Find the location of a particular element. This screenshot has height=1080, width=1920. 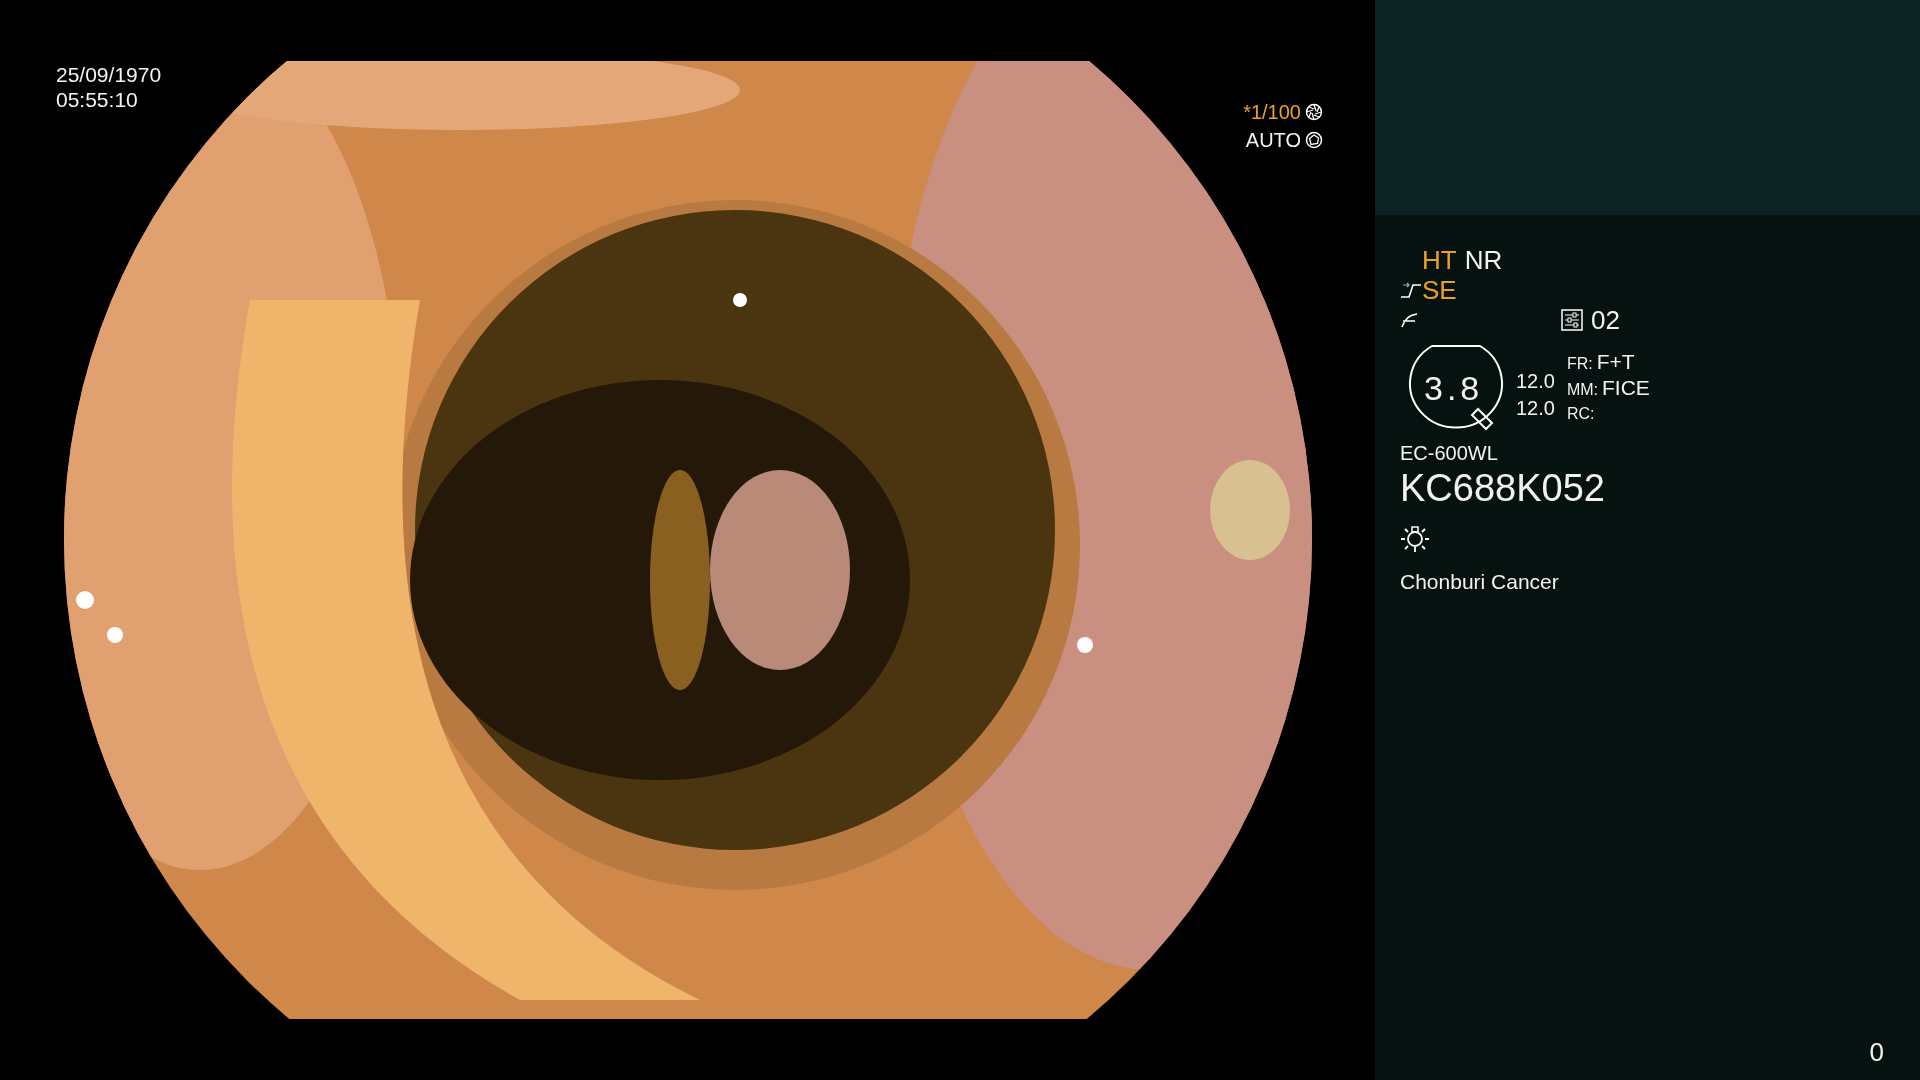

light-bulb-icon is located at coordinates (1415, 538).